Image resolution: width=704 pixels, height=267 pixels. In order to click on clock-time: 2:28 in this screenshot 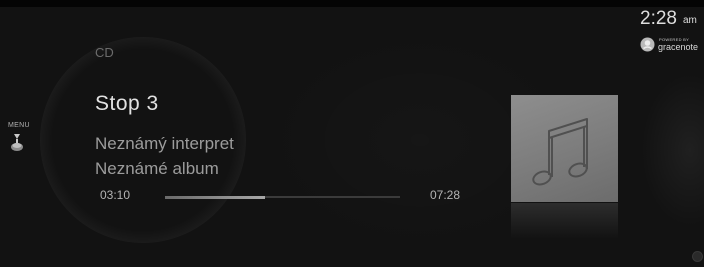, I will do `click(658, 18)`.